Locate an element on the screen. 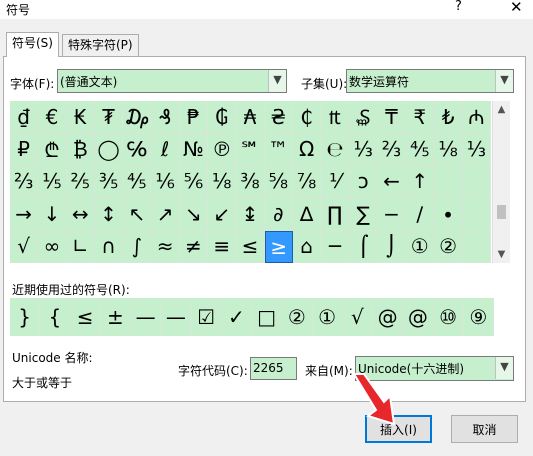 The height and width of the screenshot is (456, 533). symbol-cell: ℓ is located at coordinates (165, 149).